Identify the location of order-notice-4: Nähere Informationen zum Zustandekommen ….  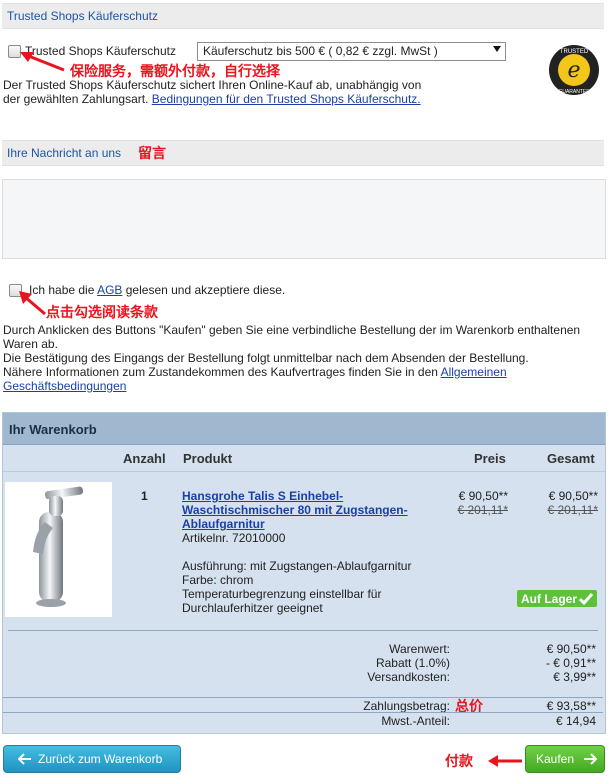
(255, 372).